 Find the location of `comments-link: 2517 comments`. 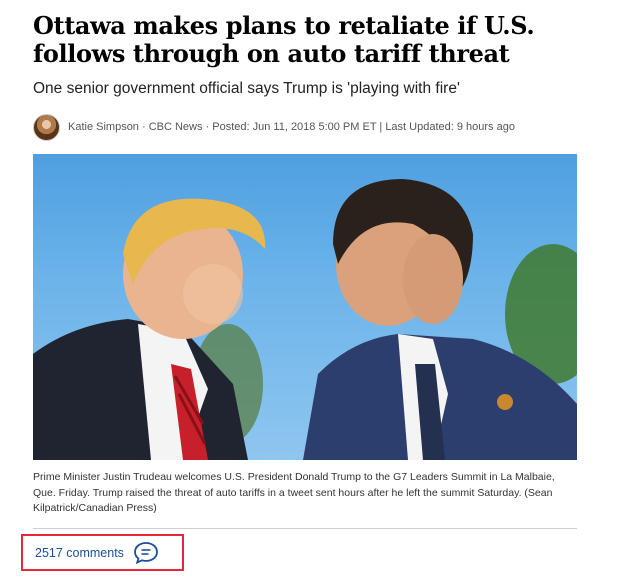

comments-link: 2517 comments is located at coordinates (79, 553).